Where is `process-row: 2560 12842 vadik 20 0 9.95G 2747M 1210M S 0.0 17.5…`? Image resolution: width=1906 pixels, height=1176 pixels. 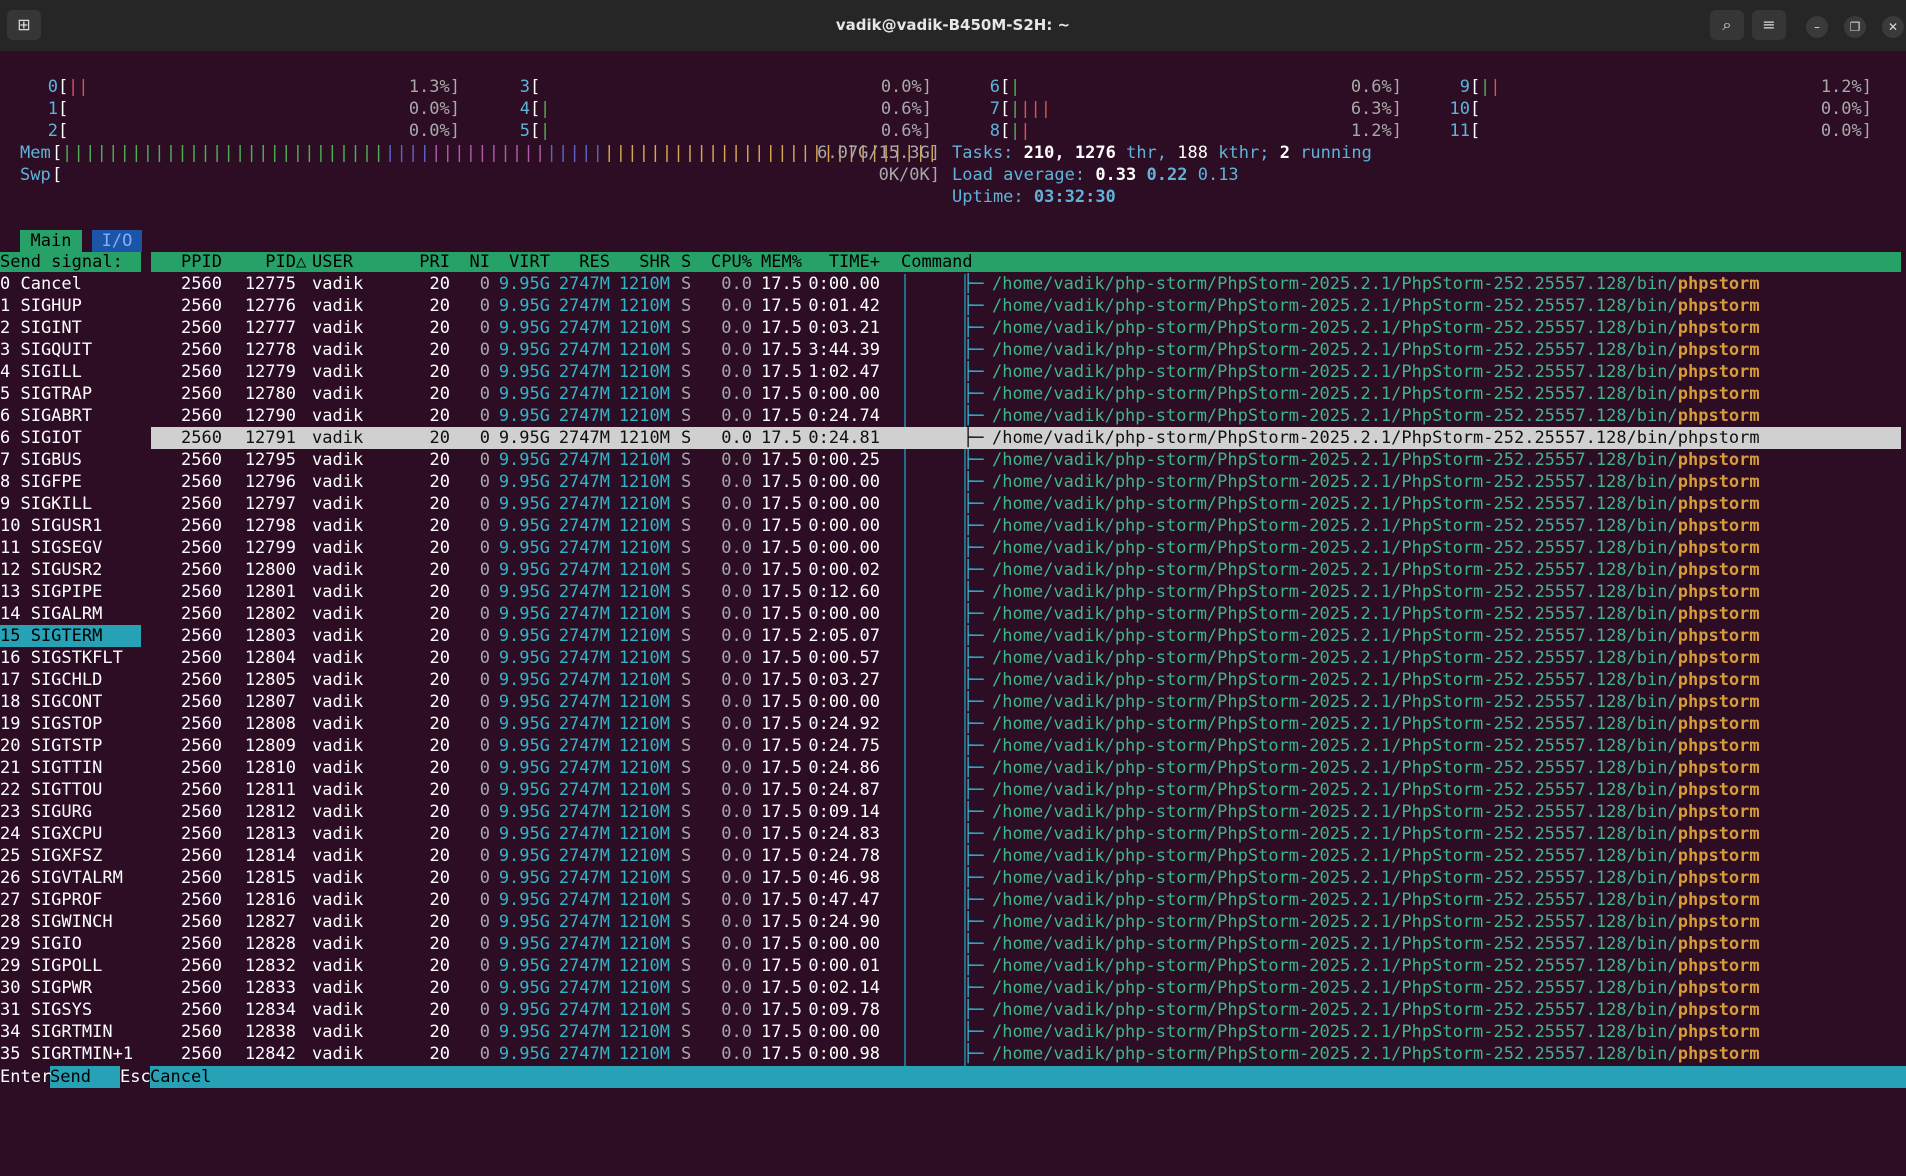 process-row: 2560 12842 vadik 20 0 9.95G 2747M 1210M S 0.0 17.5… is located at coordinates (1026, 1054).